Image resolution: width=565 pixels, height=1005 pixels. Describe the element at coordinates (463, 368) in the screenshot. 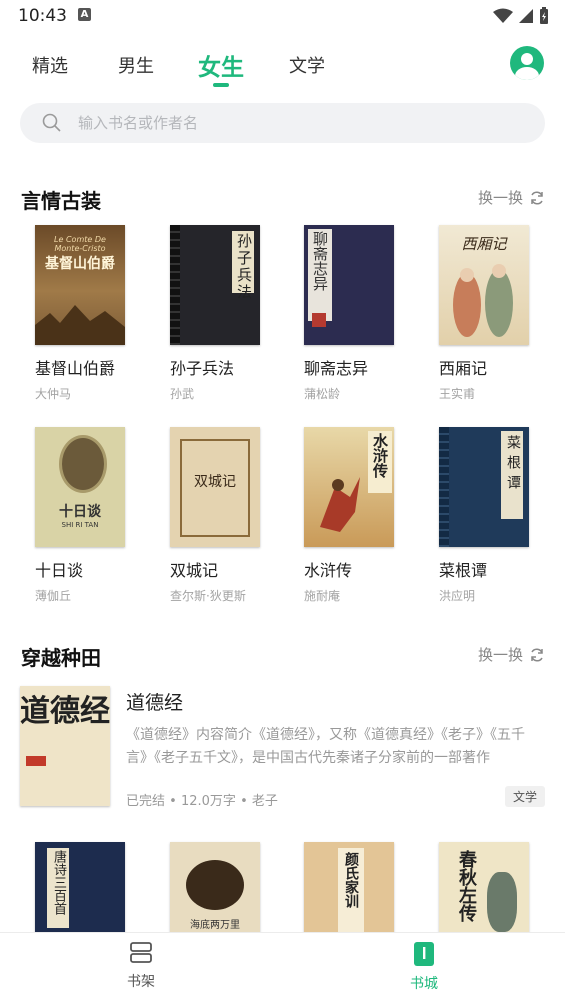

I see `book-title: 西厢记` at that location.